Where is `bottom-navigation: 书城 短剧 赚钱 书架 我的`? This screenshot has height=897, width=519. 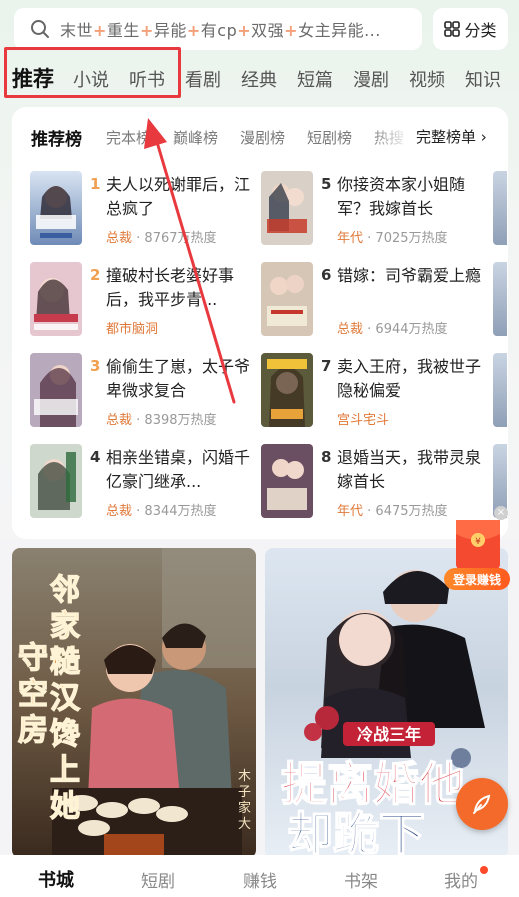 bottom-navigation: 书城 短剧 赚钱 书架 我的 is located at coordinates (259, 876).